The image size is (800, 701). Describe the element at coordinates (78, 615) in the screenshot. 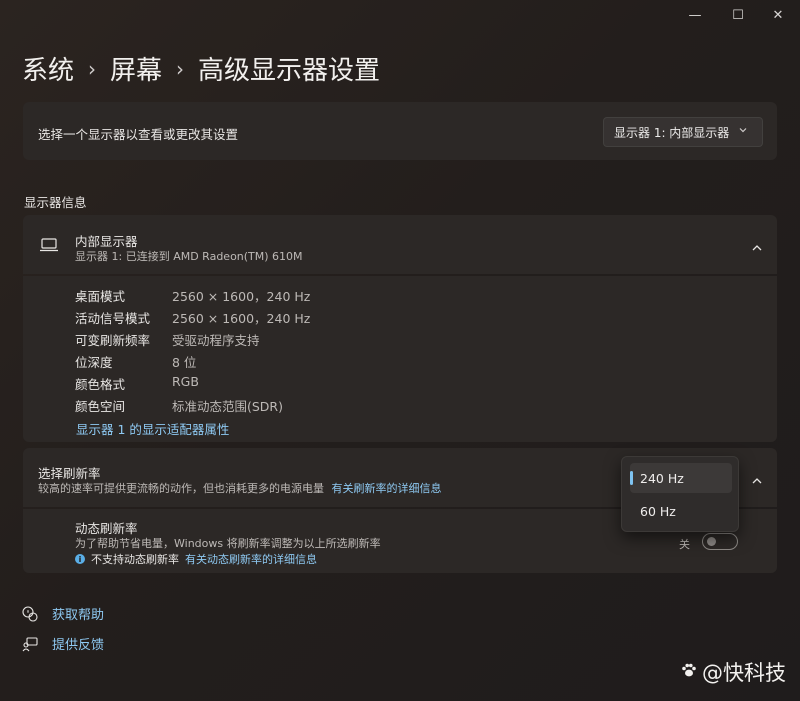

I see `get-help-label: 获取帮助` at that location.